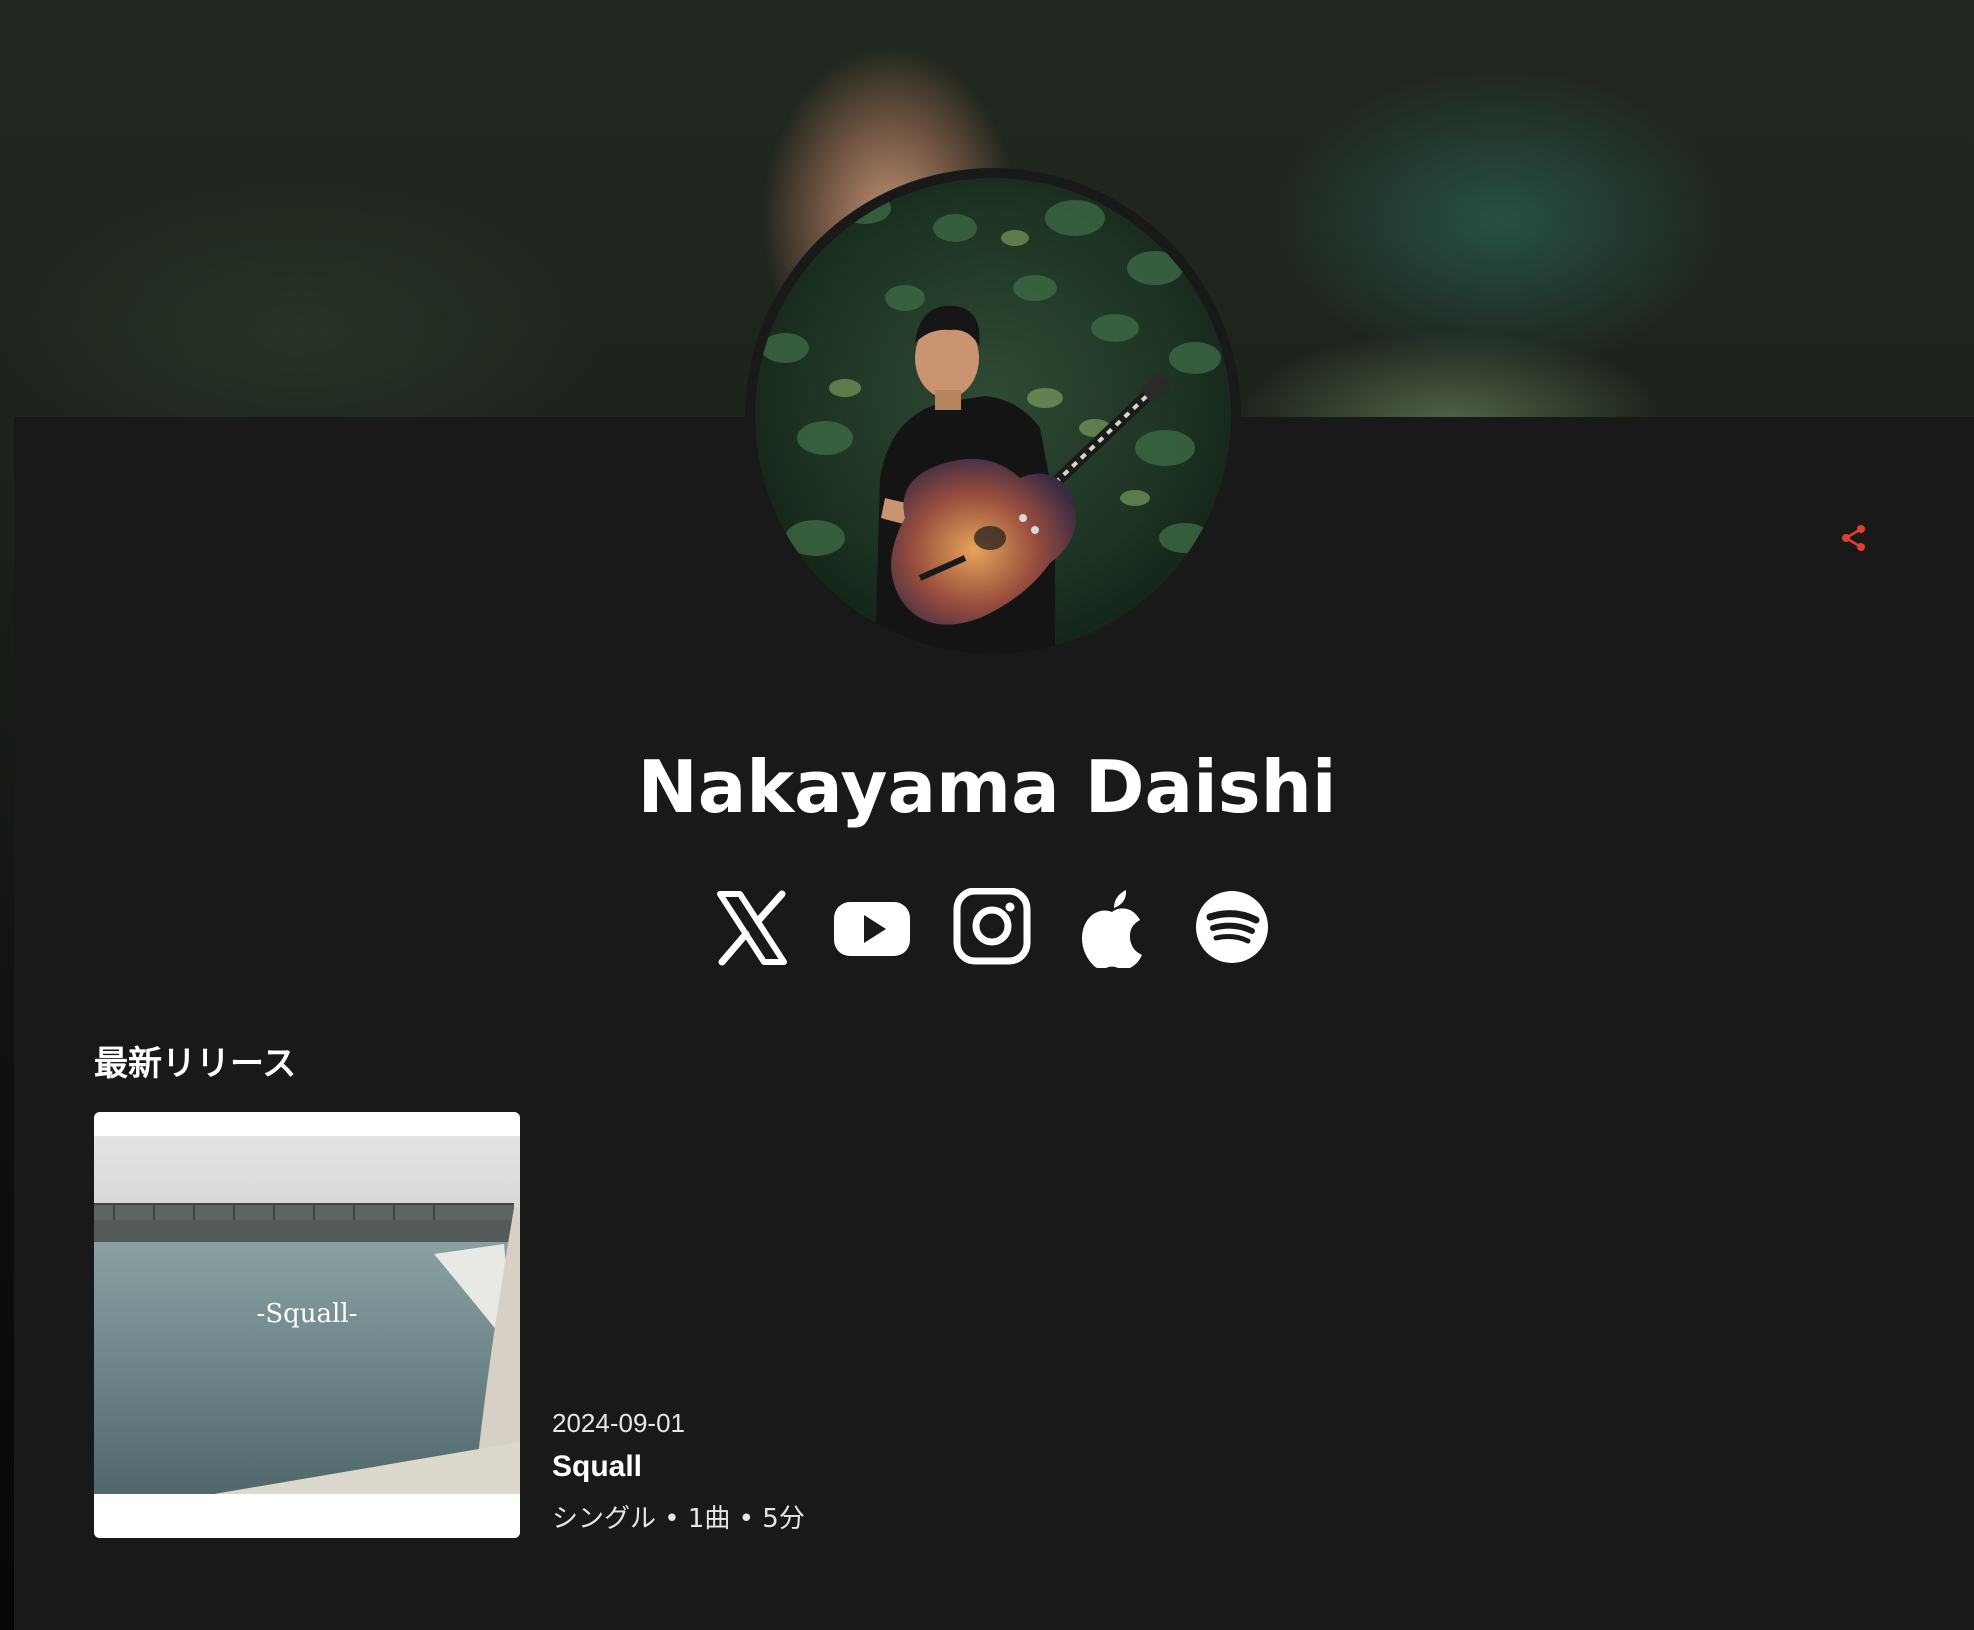  I want to click on artist-photo, so click(993, 416).